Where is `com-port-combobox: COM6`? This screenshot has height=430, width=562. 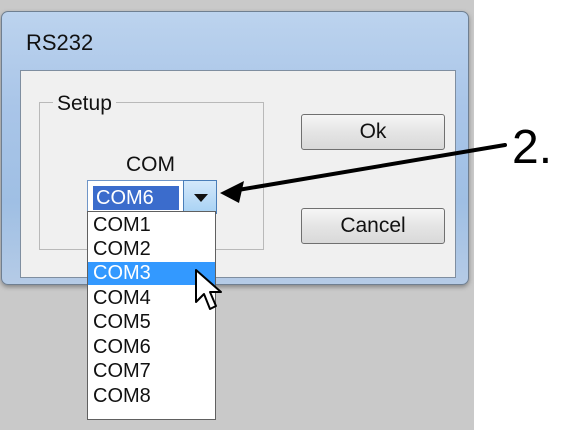 com-port-combobox: COM6 is located at coordinates (152, 197).